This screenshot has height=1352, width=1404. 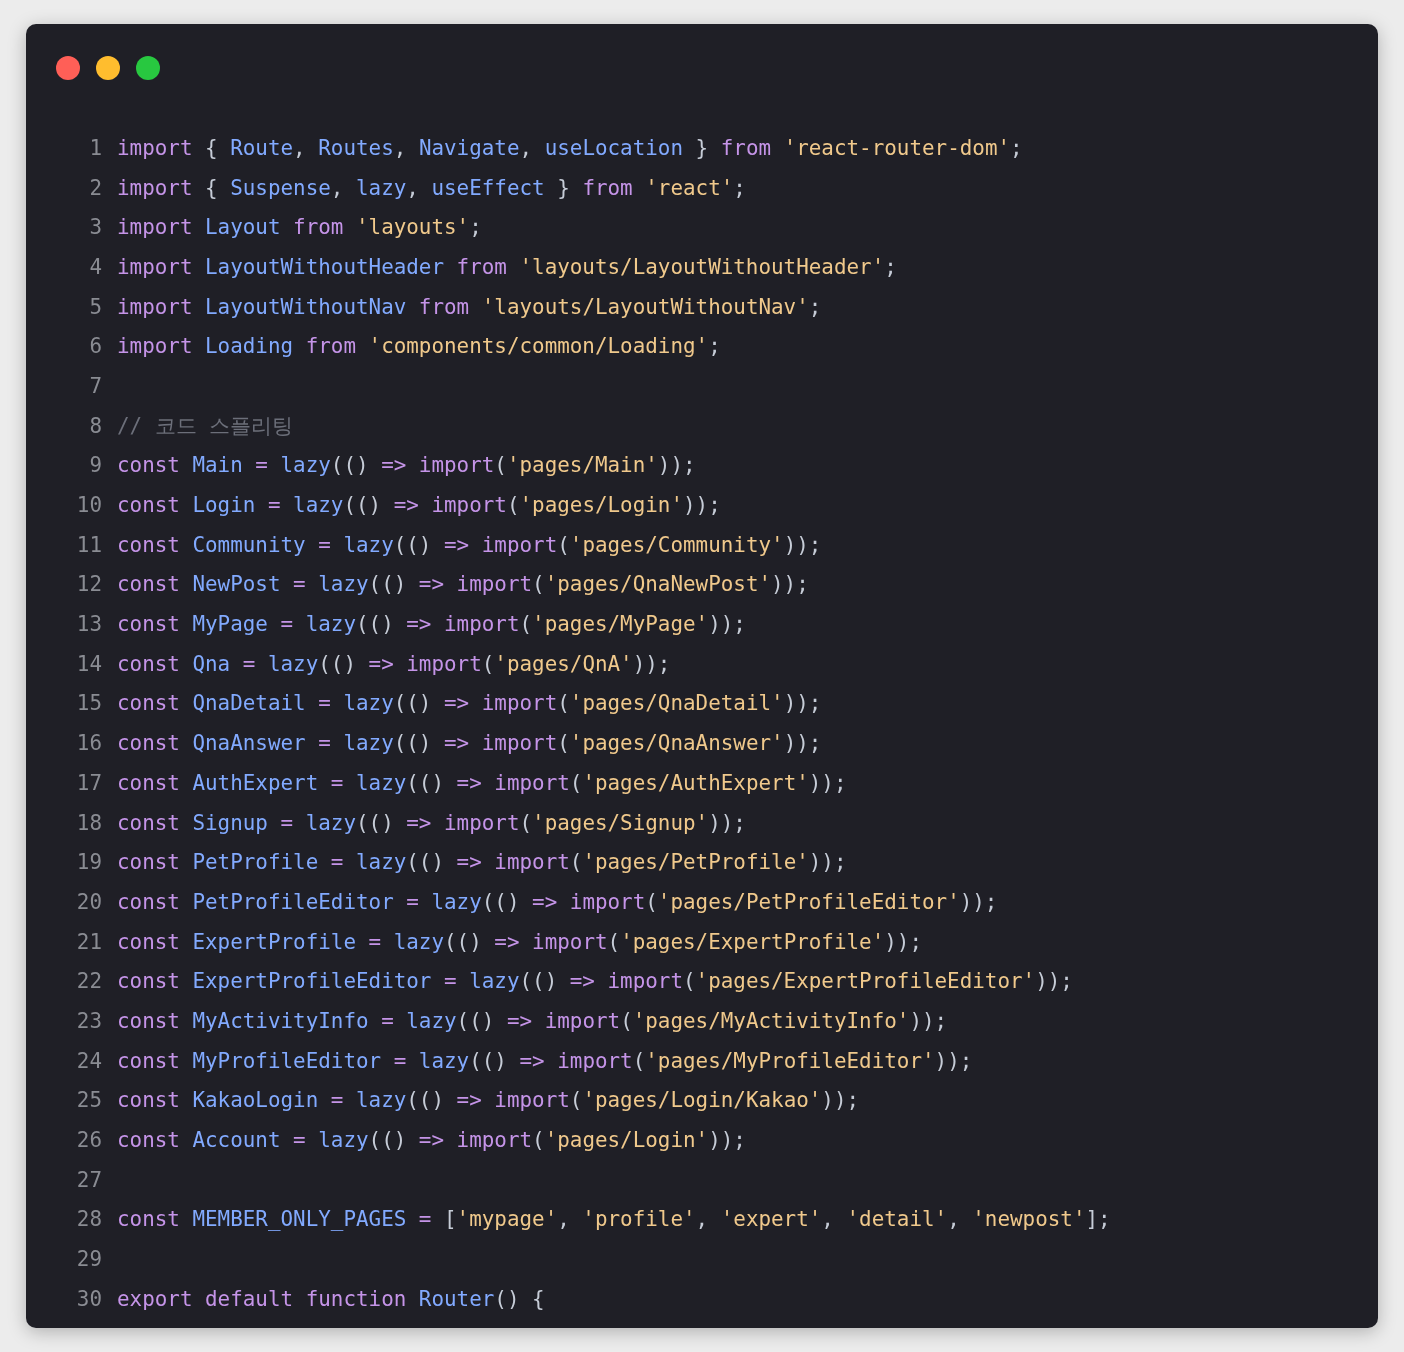 What do you see at coordinates (532, 1020) in the screenshot?
I see `code-line: const MyActivityInfo = lazy(() => import('pages/MyActivityInfo'));` at bounding box center [532, 1020].